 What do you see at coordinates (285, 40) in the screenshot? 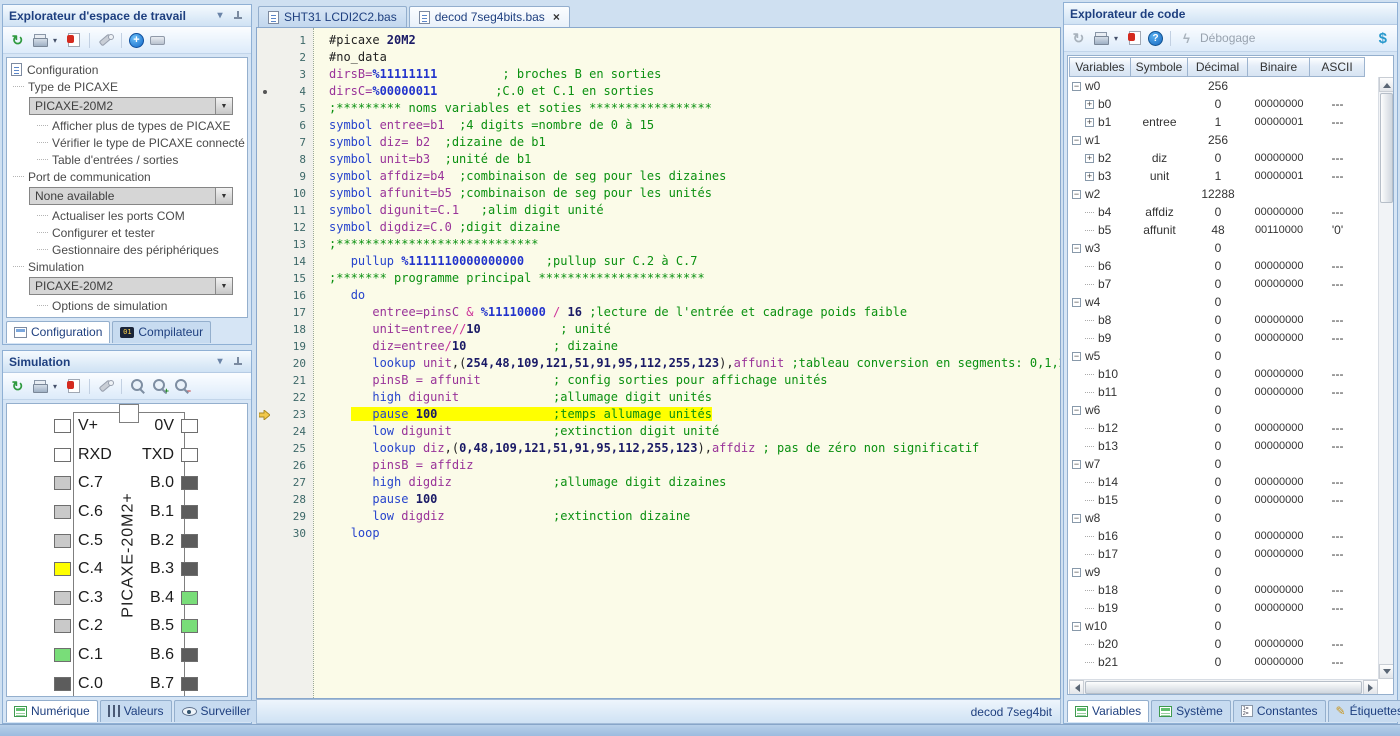
I see `gutter-cell: 1` at bounding box center [285, 40].